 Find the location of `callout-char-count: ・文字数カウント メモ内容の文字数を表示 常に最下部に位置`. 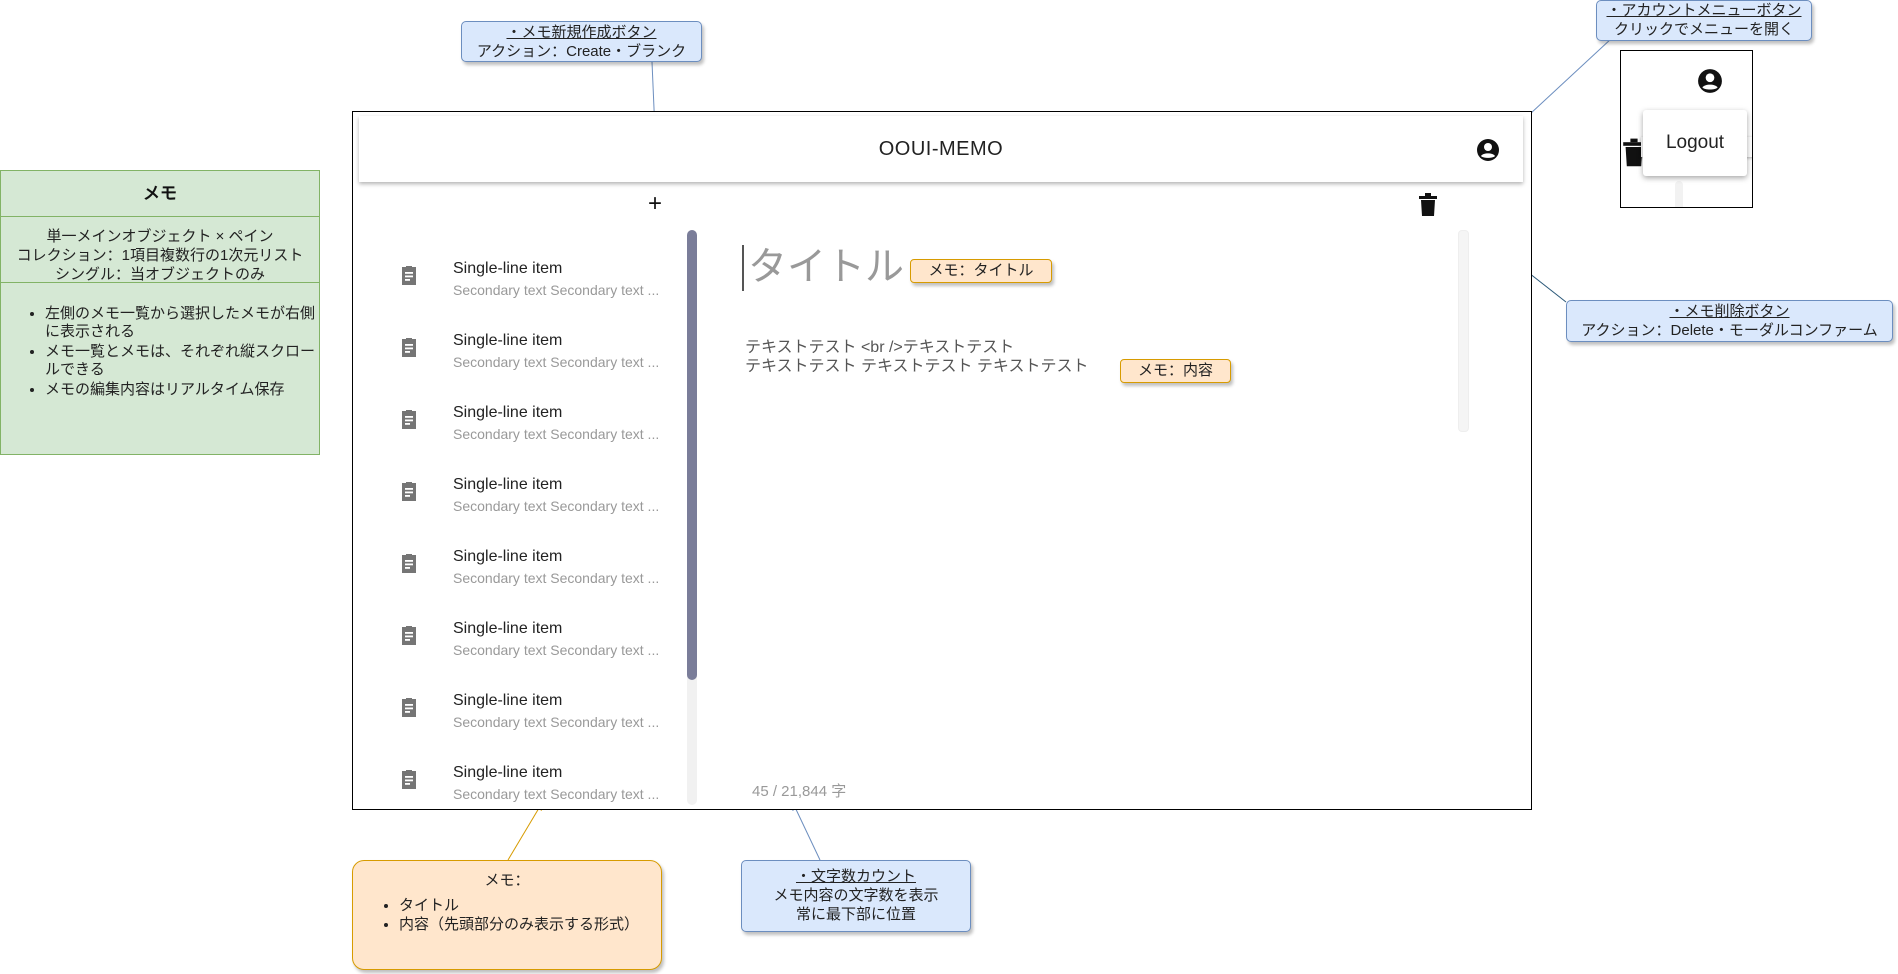

callout-char-count: ・文字数カウント メモ内容の文字数を表示 常に最下部に位置 is located at coordinates (856, 896).